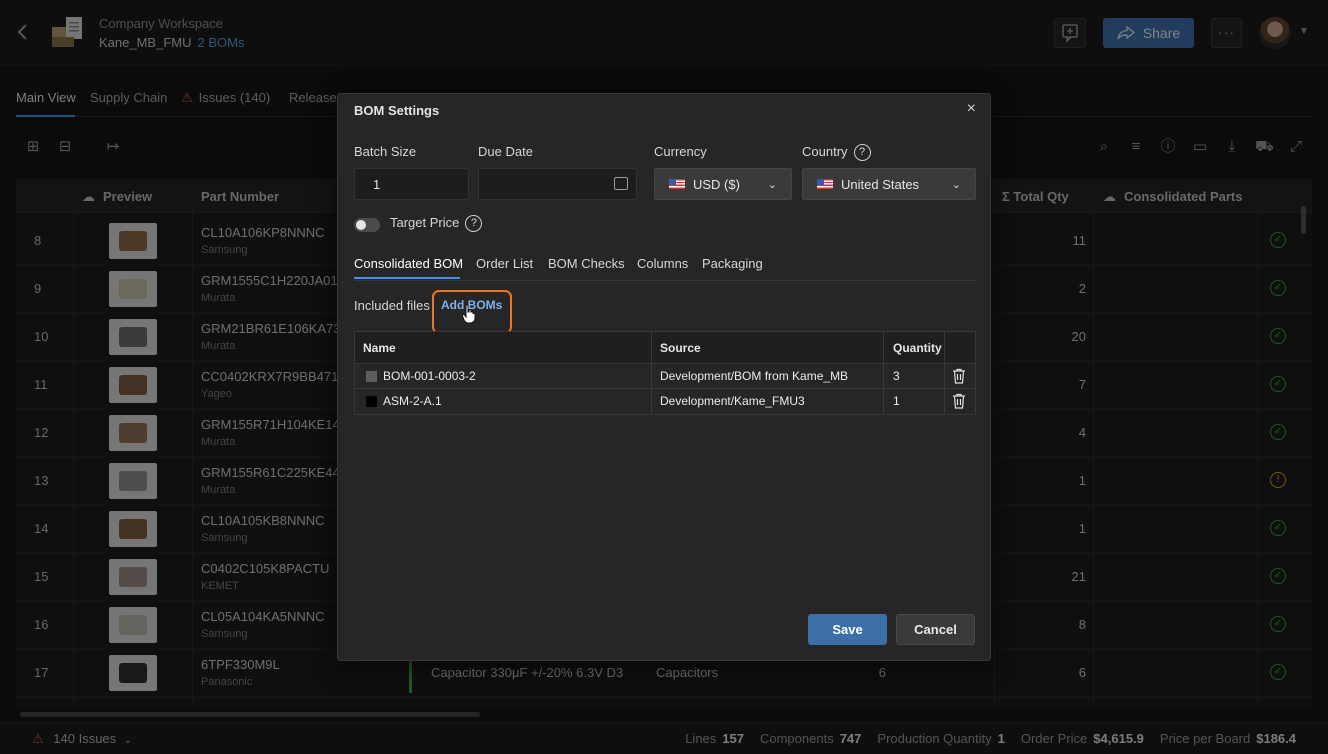 This screenshot has width=1328, height=754. Describe the element at coordinates (896, 401) in the screenshot. I see `file-quantity: 1` at that location.